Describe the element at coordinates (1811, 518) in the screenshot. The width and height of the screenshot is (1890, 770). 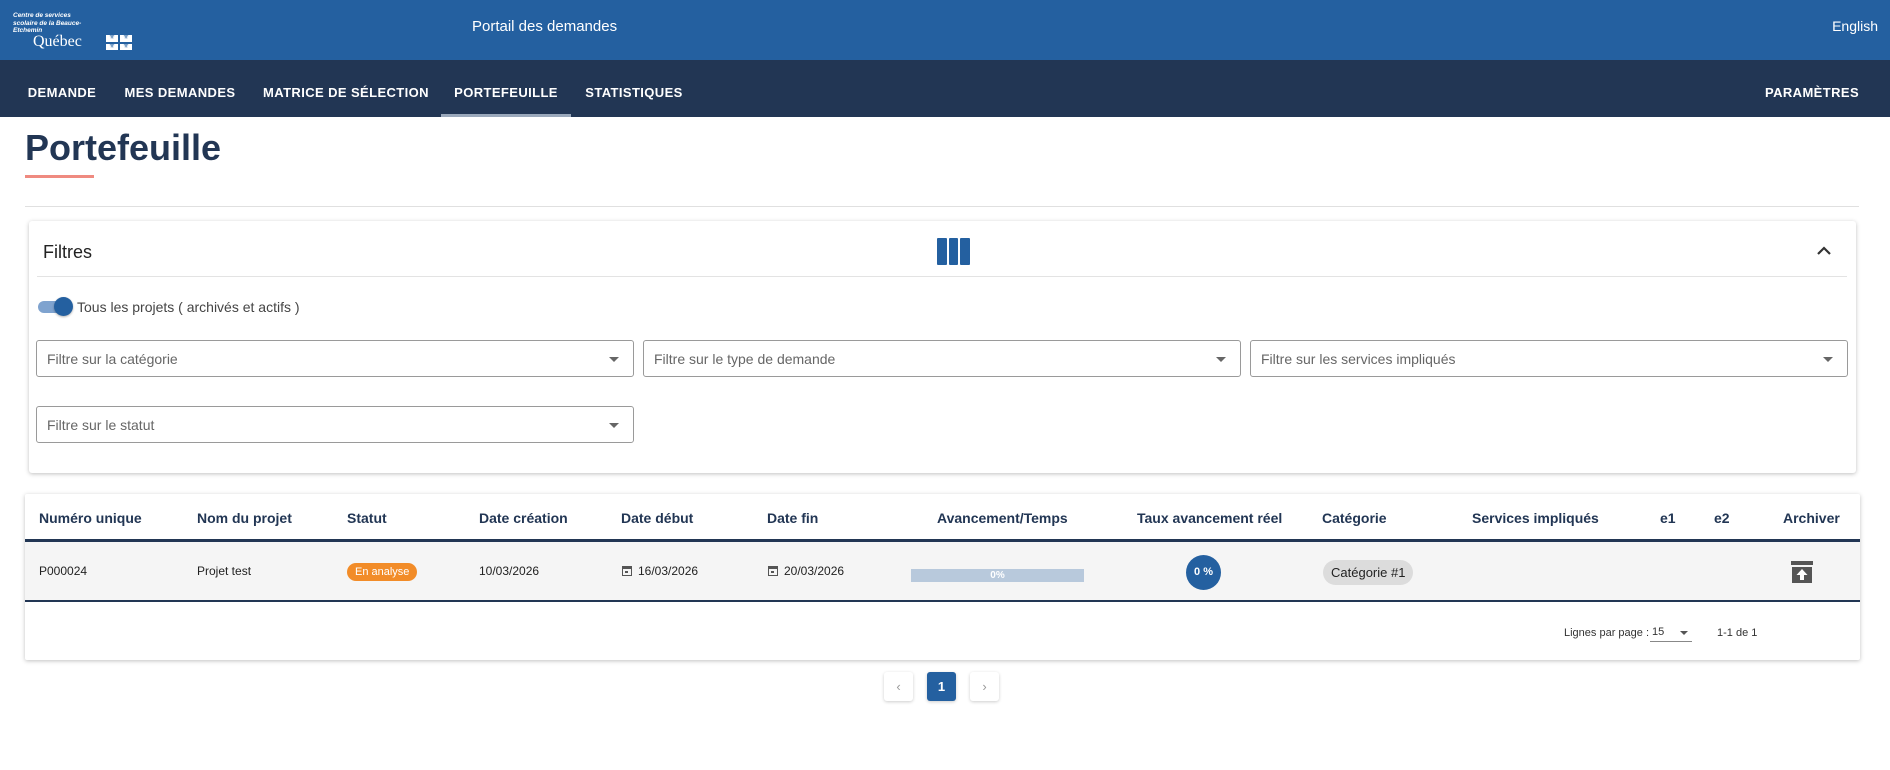
I see `column-header: Archiver` at that location.